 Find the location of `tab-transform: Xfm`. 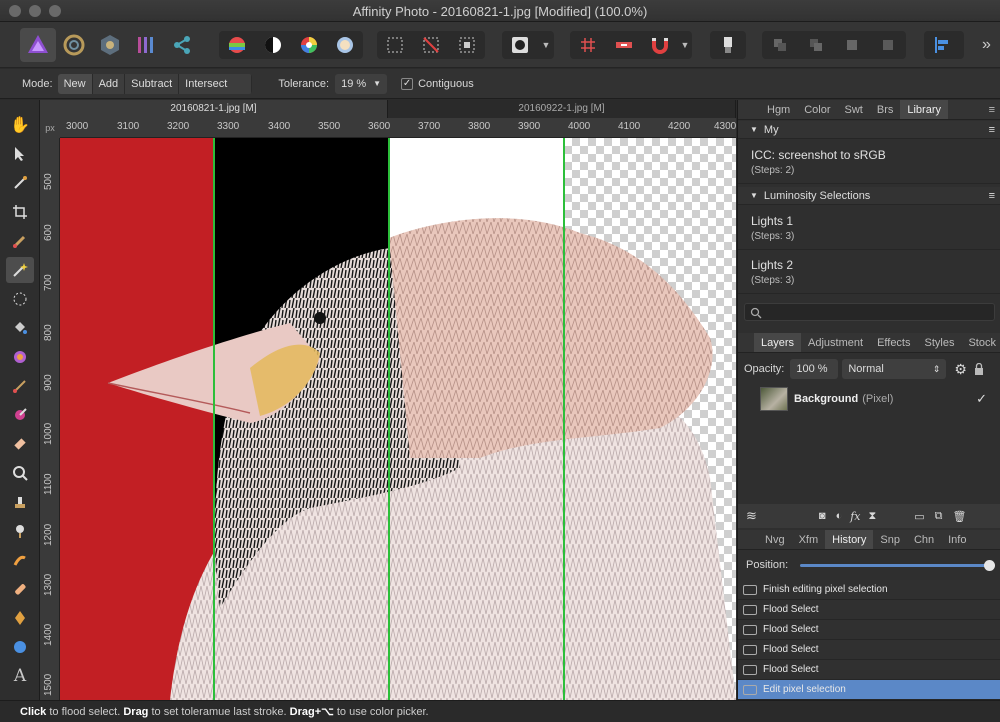

tab-transform: Xfm is located at coordinates (809, 539).